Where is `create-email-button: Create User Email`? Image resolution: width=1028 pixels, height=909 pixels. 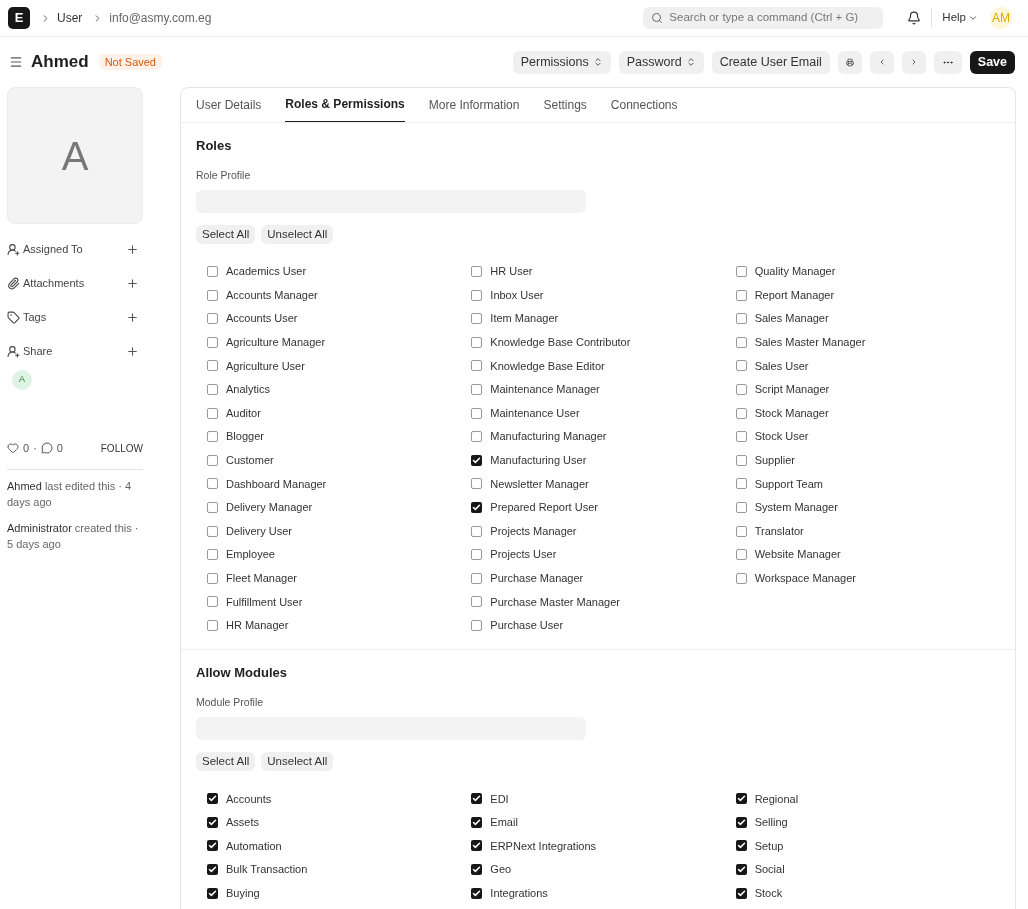
create-email-button: Create User Email is located at coordinates (770, 62).